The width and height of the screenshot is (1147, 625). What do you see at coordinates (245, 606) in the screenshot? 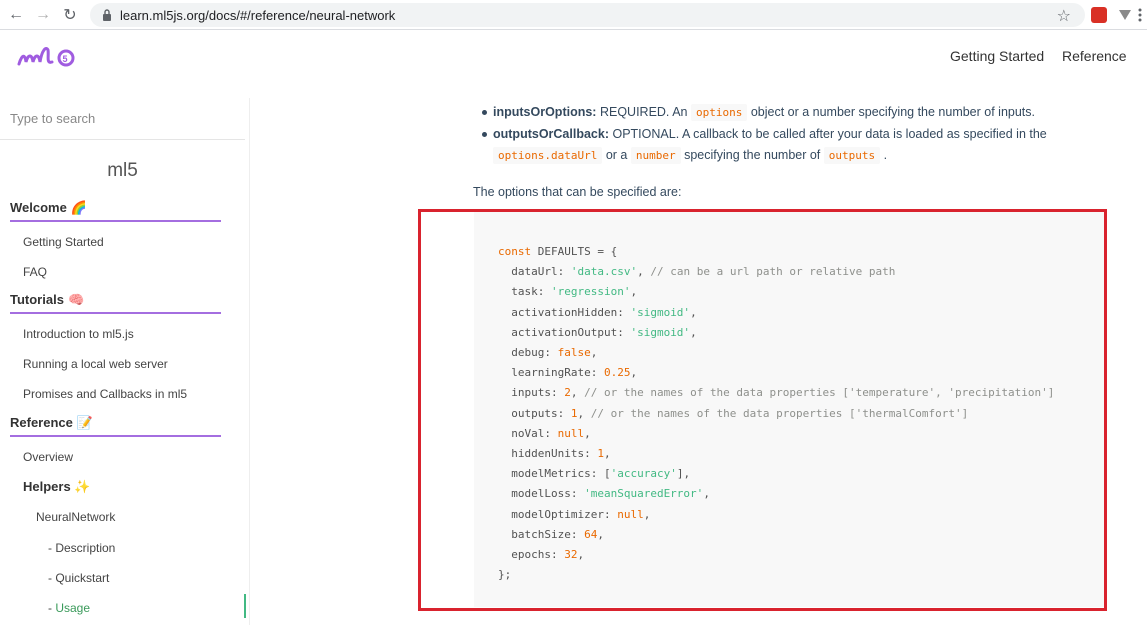
I see `active-indicator` at bounding box center [245, 606].